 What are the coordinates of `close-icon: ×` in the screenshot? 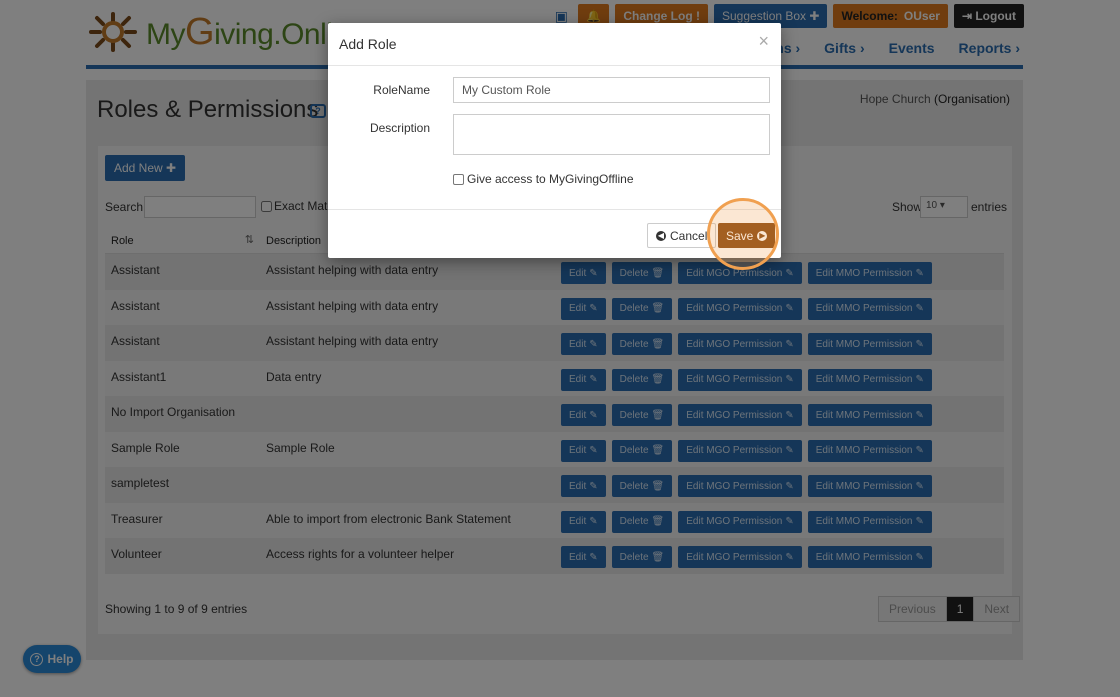 It's located at (763, 41).